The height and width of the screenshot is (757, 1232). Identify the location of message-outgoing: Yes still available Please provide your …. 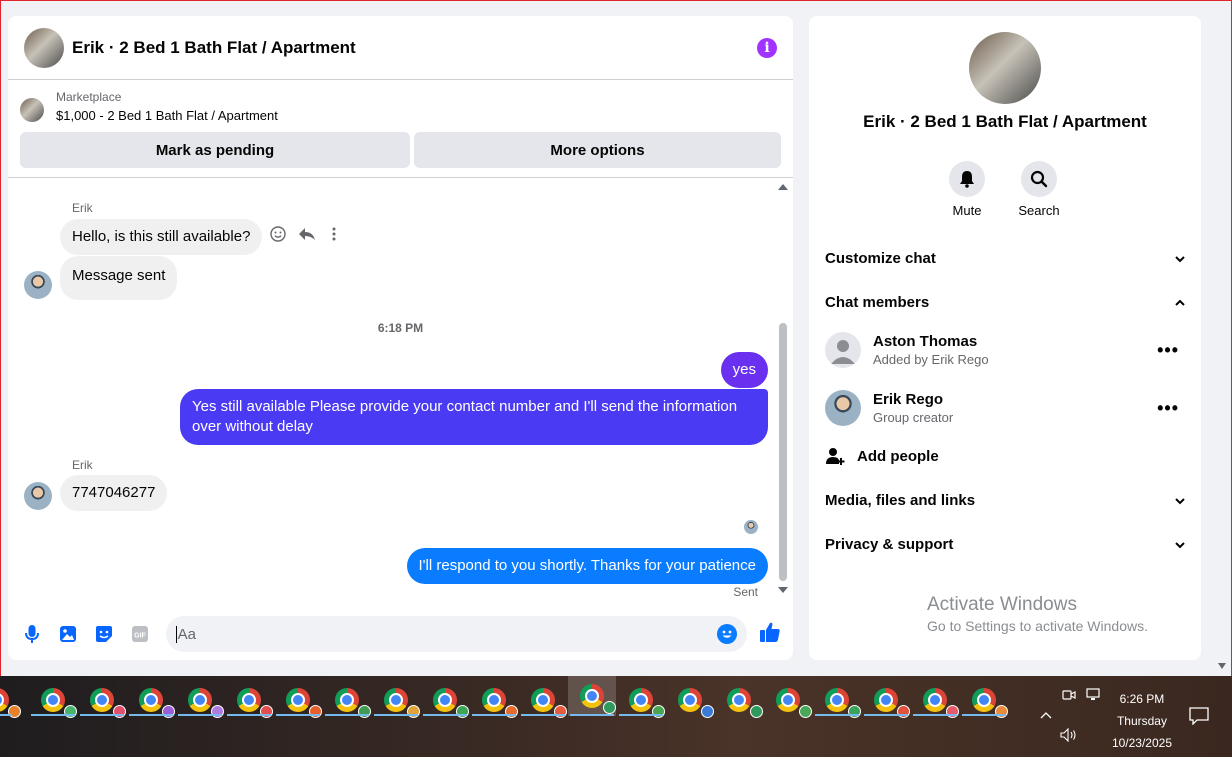
(474, 417).